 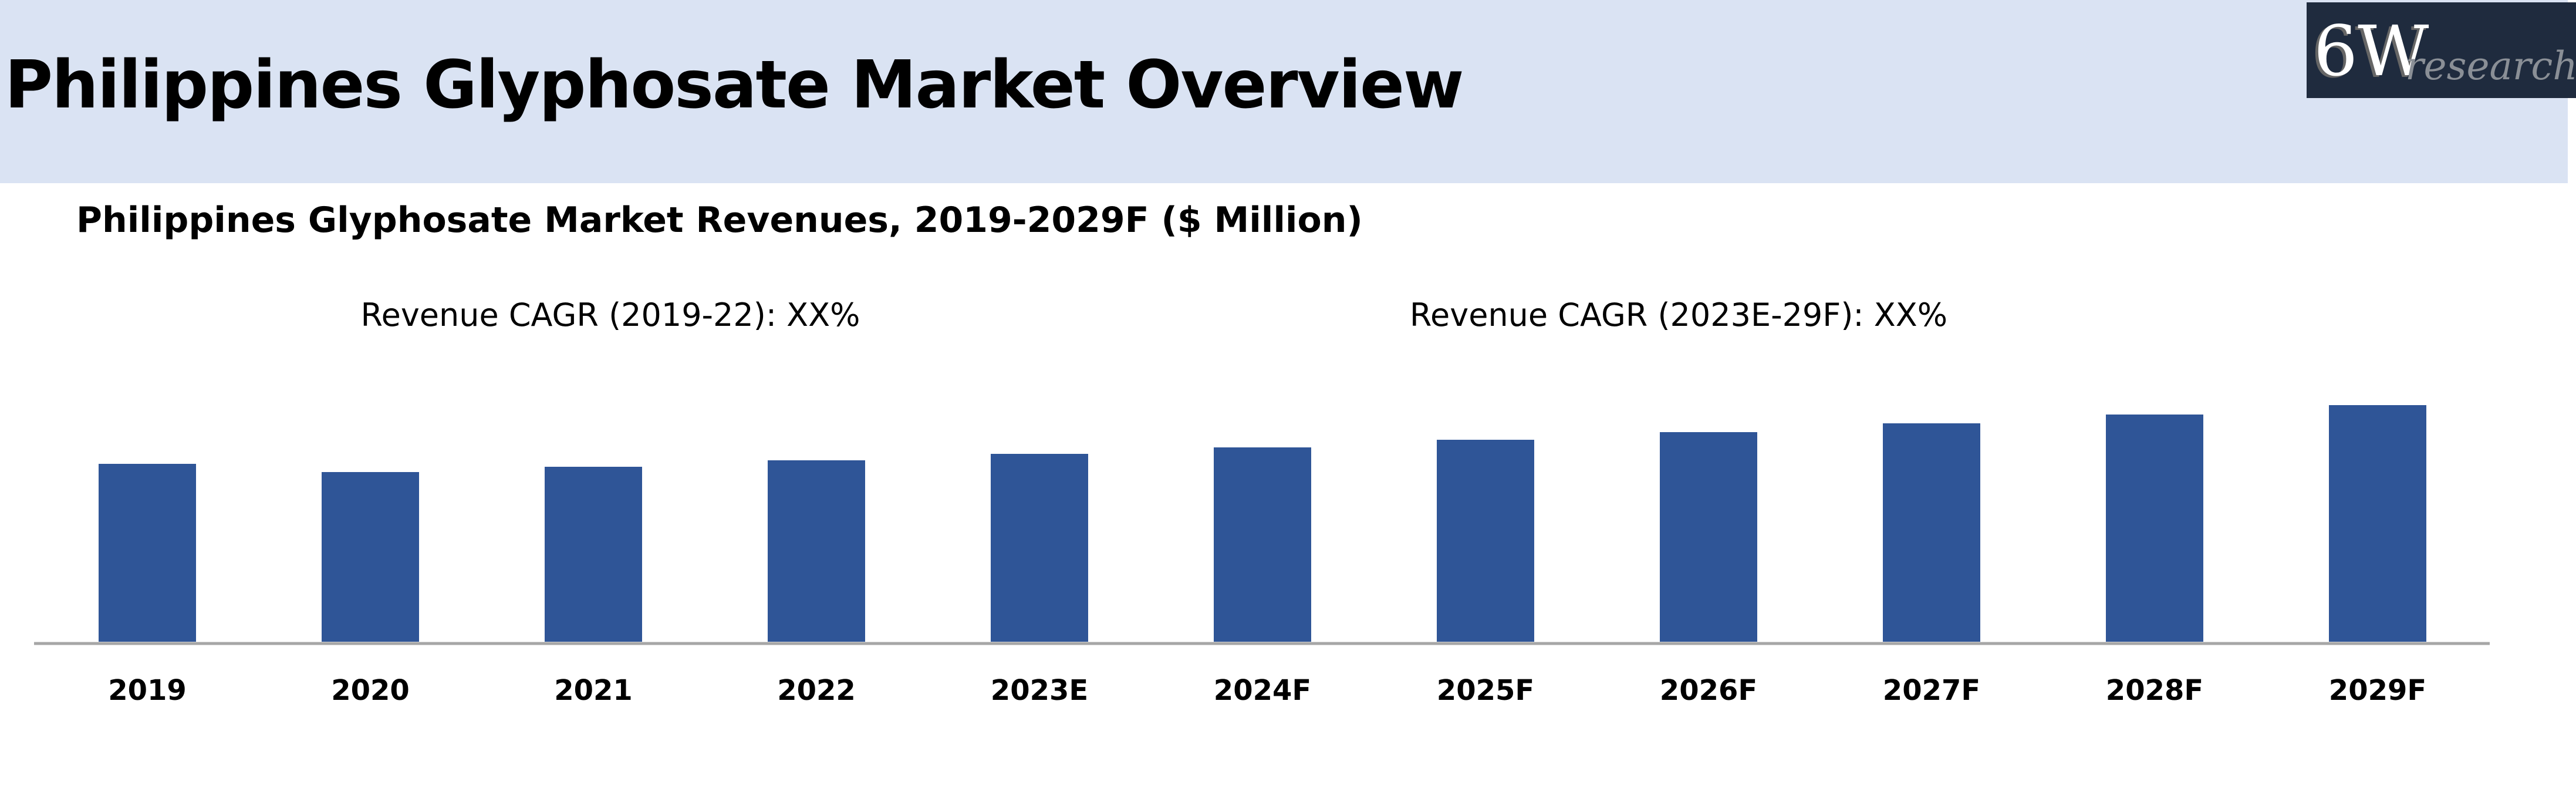 What do you see at coordinates (593, 554) in the screenshot?
I see `bar-2021` at bounding box center [593, 554].